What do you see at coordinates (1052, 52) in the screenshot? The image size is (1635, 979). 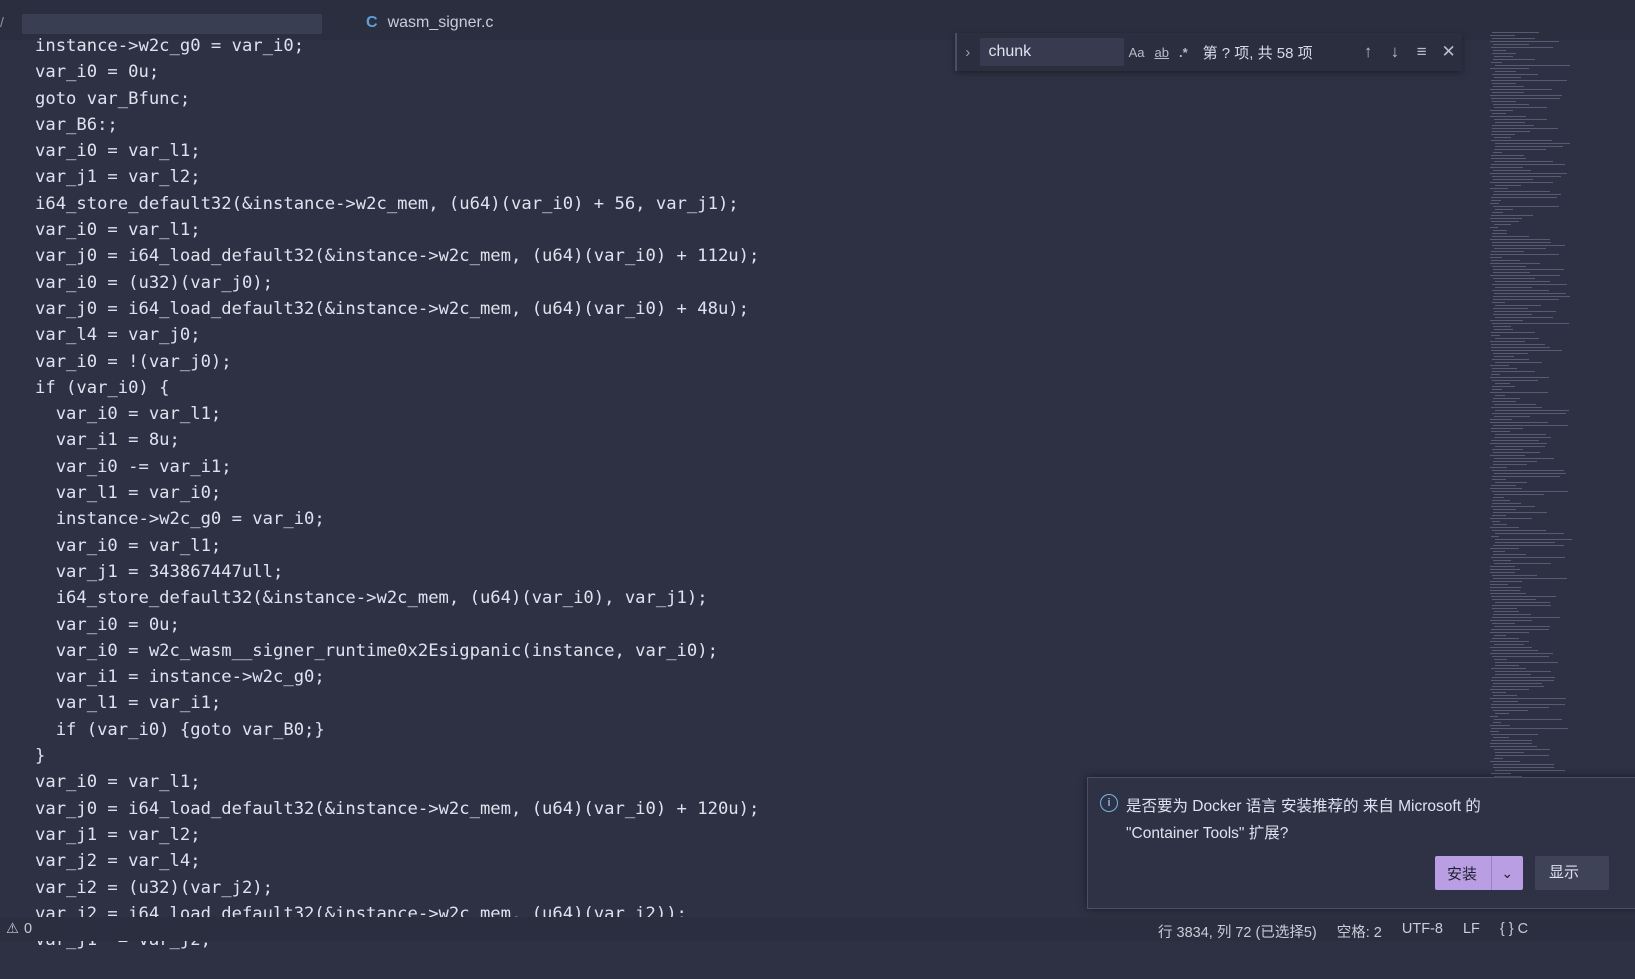 I see `find-input: chunk` at bounding box center [1052, 52].